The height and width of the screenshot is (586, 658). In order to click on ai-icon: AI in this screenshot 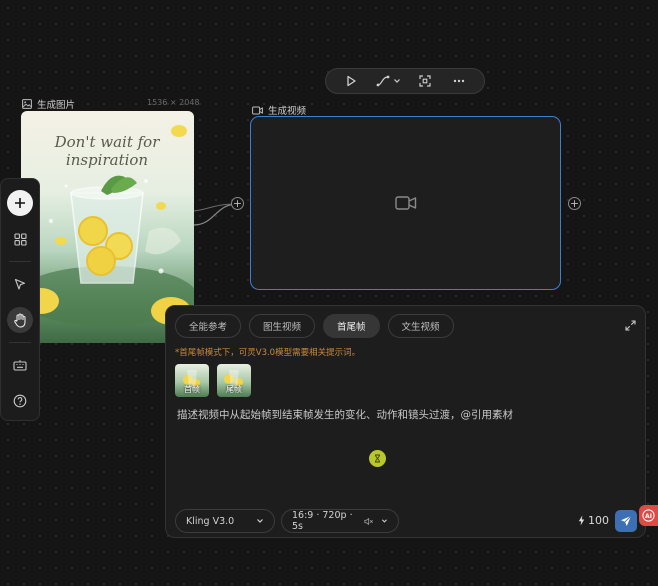, I will do `click(648, 515)`.